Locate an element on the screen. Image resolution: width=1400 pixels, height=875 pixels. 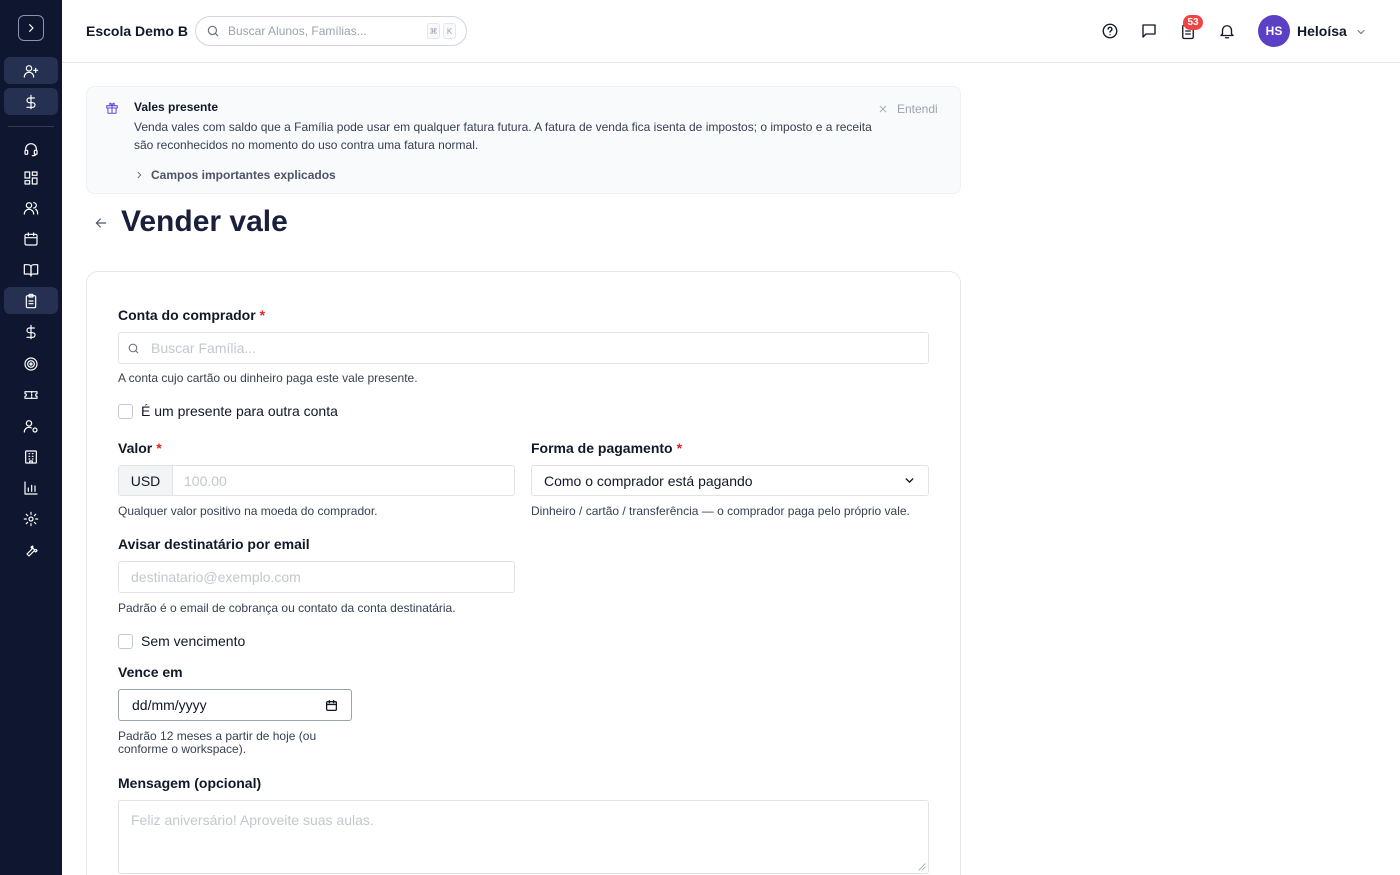
grid-icon is located at coordinates (31, 177).